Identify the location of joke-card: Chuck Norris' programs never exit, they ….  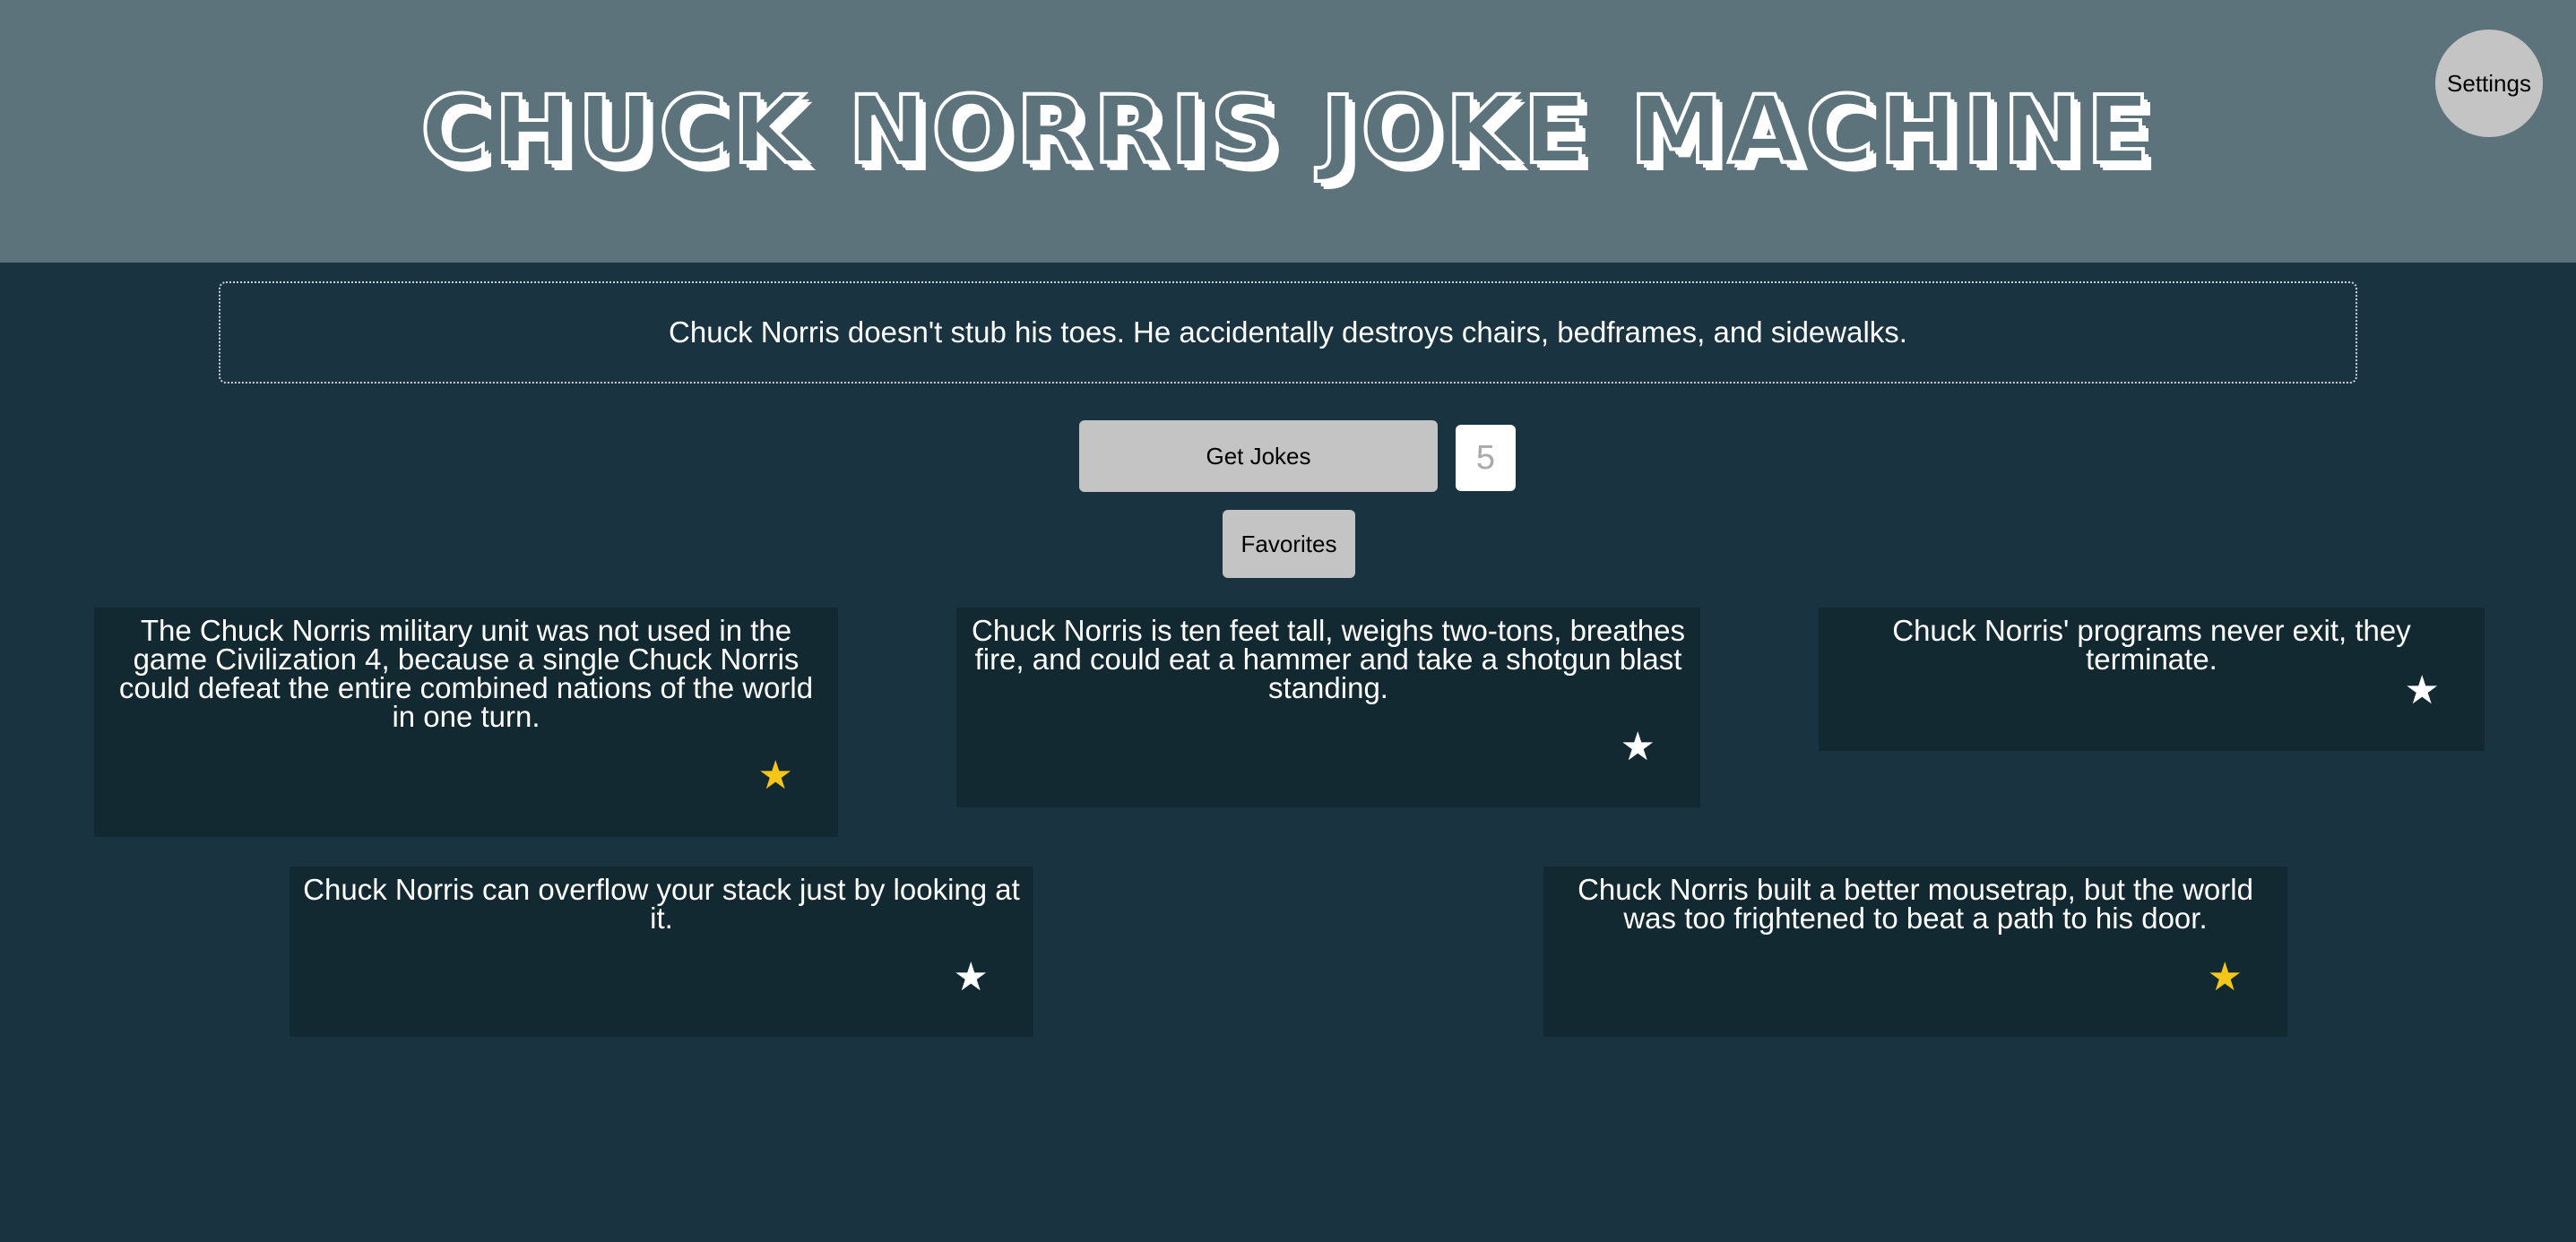
(2152, 679).